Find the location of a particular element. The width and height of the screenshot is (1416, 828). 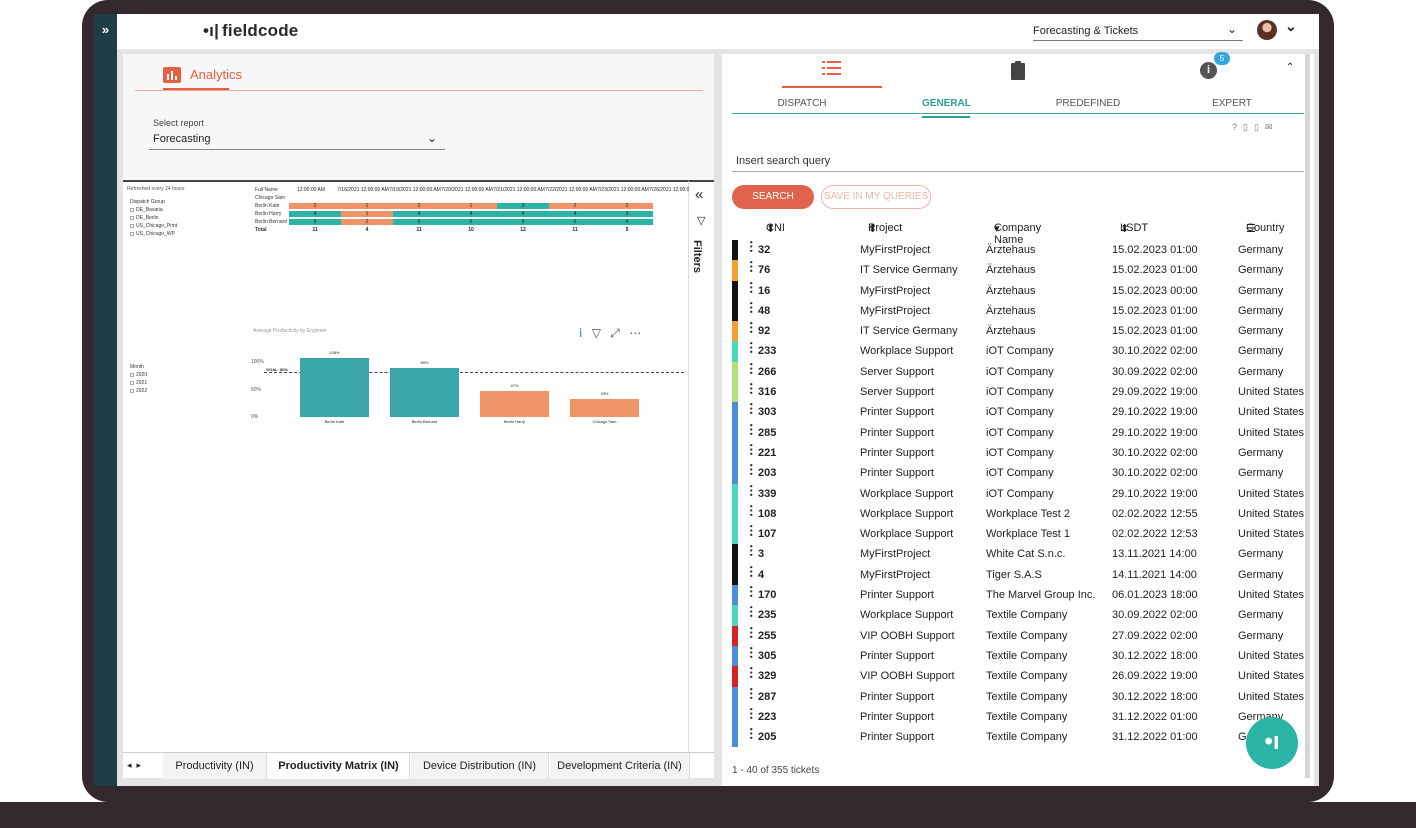

chart-bar: 33% Chicago Sam is located at coordinates (604, 407).